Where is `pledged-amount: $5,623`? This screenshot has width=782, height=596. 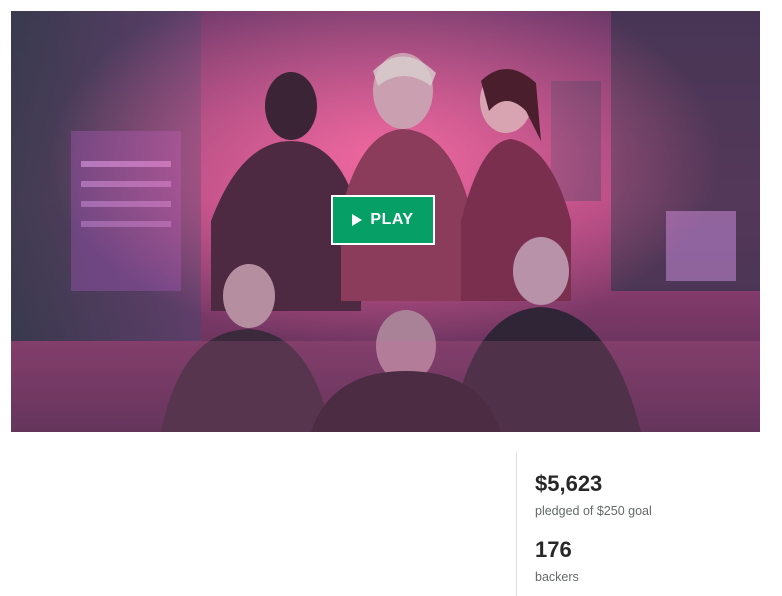 pledged-amount: $5,623 is located at coordinates (569, 483).